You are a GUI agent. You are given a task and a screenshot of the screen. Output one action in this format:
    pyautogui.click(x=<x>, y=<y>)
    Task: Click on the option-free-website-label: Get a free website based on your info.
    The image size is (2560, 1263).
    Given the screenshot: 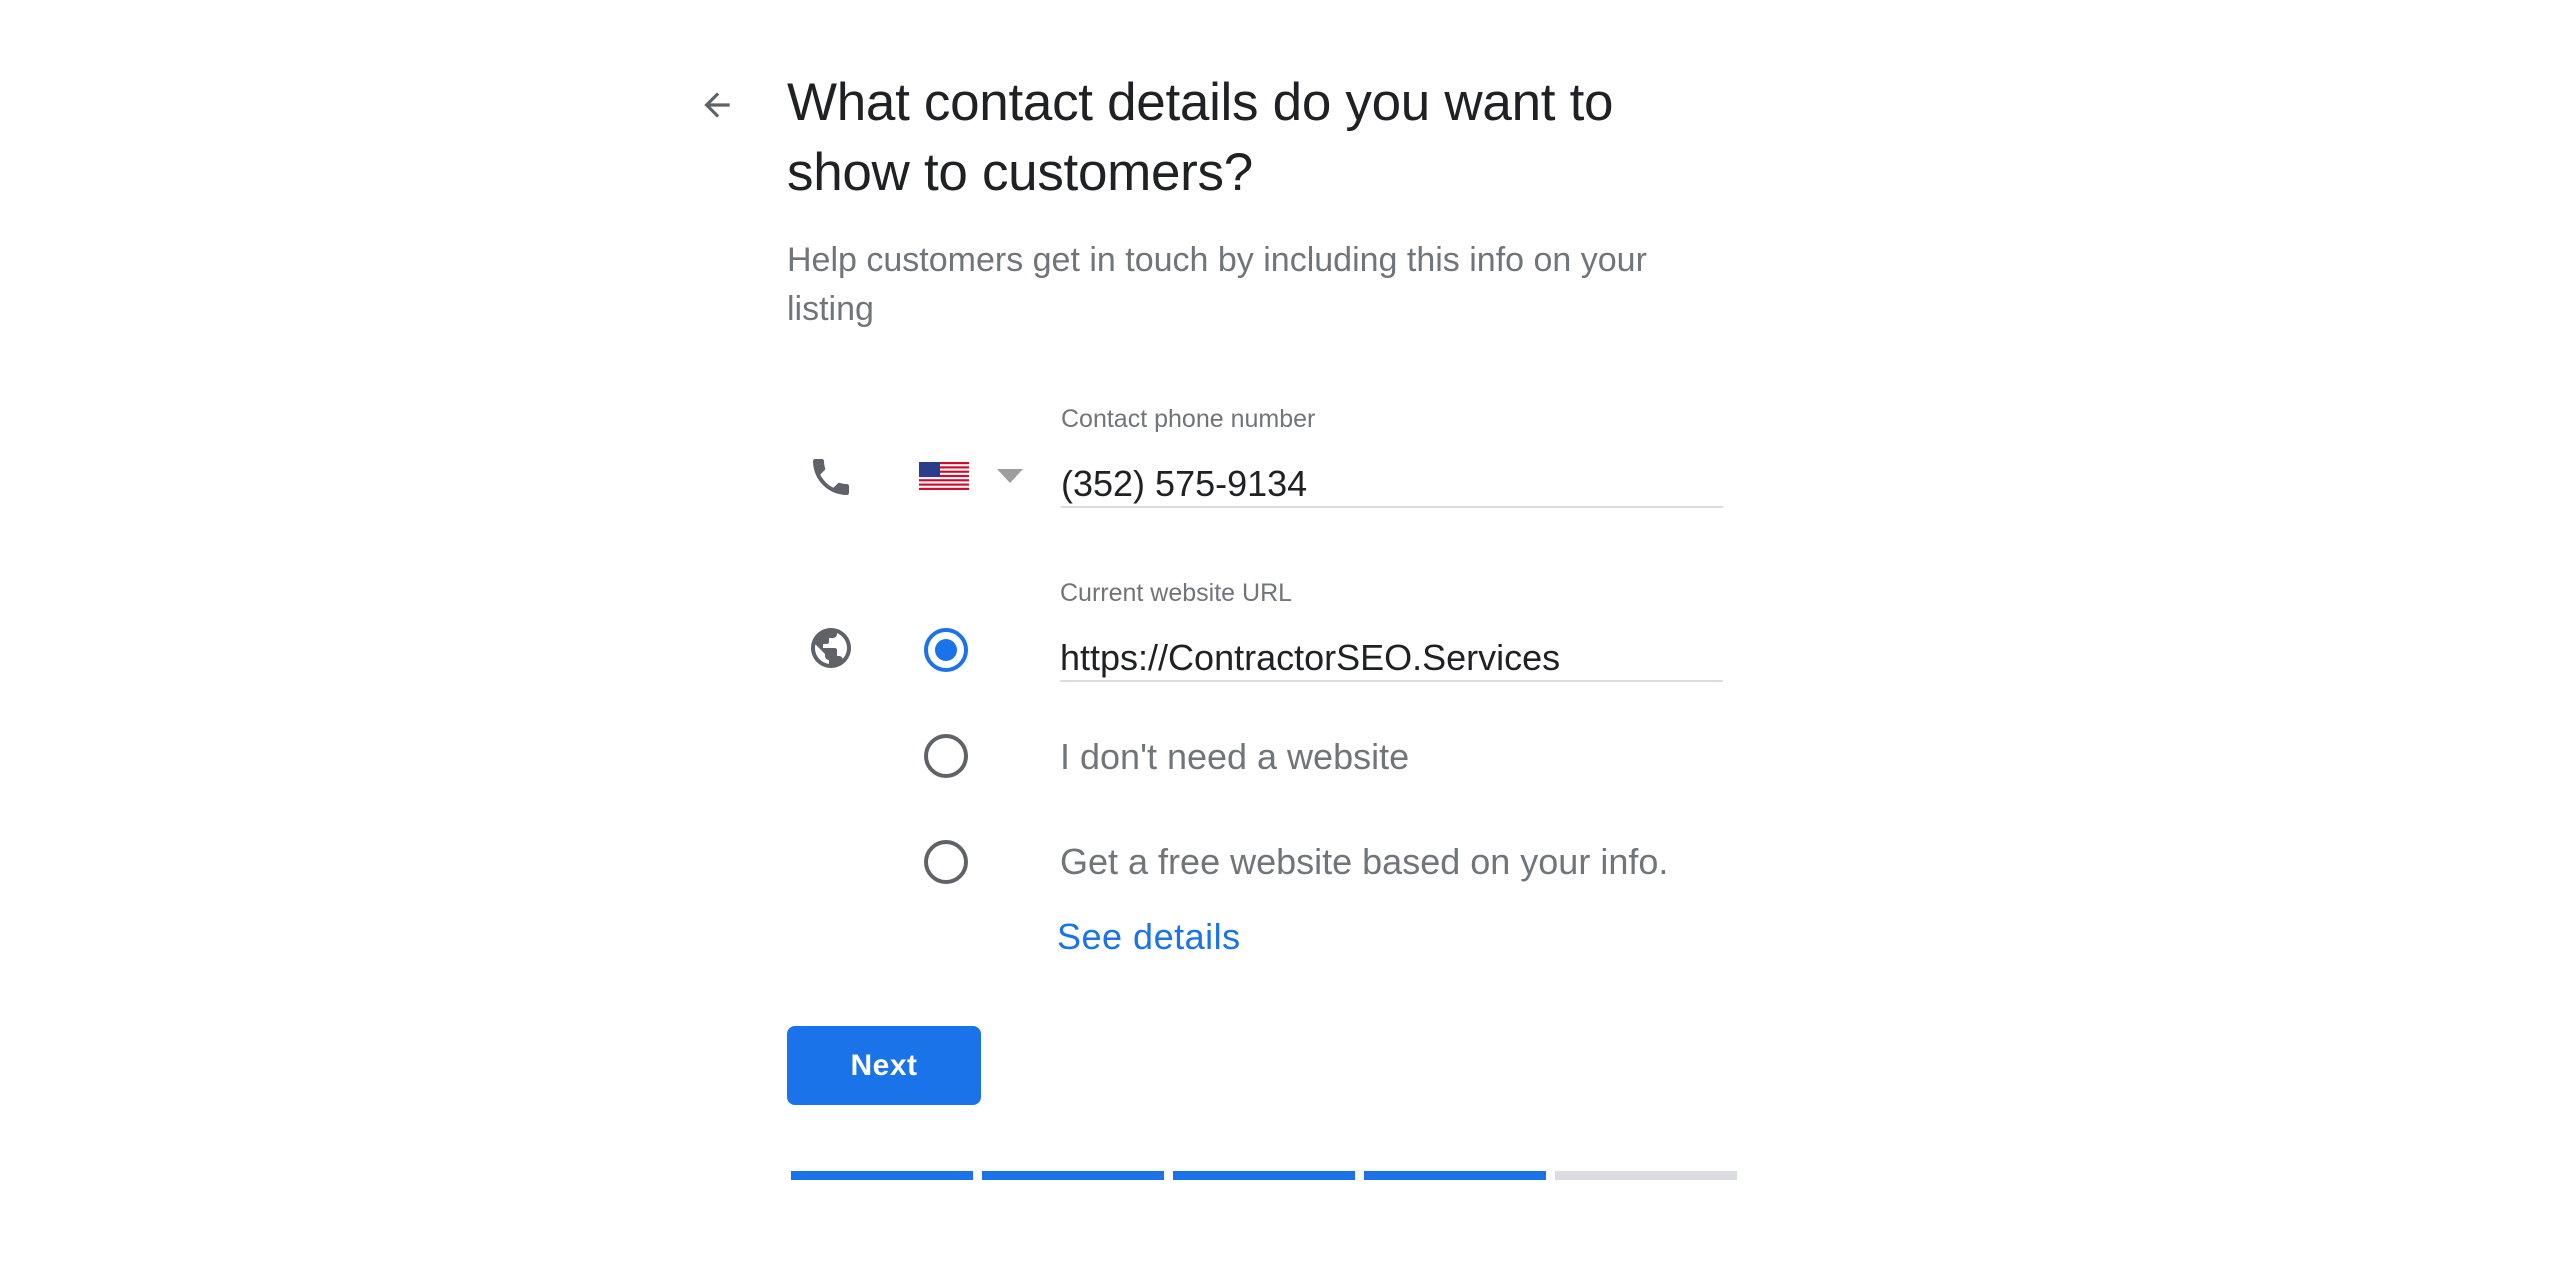 What is the action you would take?
    pyautogui.click(x=1364, y=862)
    